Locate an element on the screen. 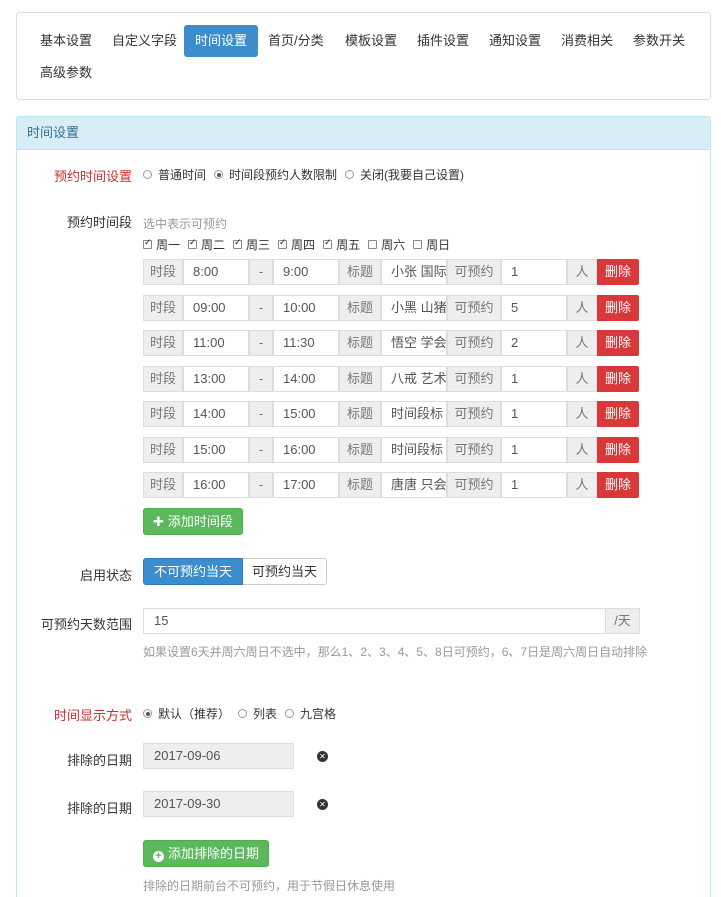  slot-end-input: 10:00 is located at coordinates (306, 308).